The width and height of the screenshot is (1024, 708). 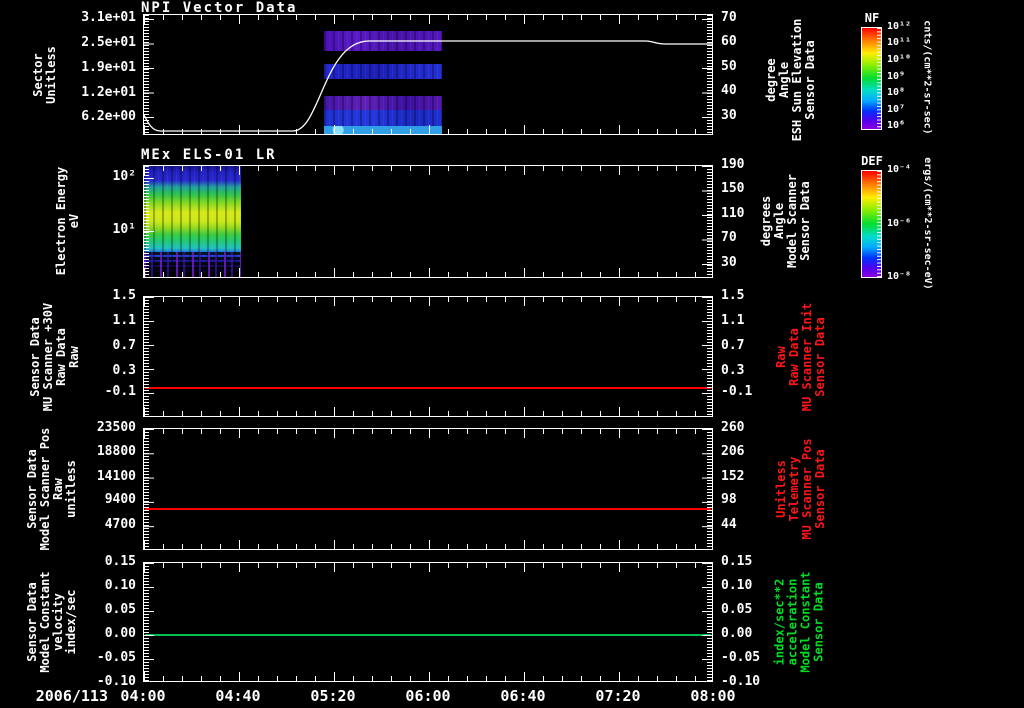 I want to click on panel5-ticks-bottom-minor, so click(x=428, y=678).